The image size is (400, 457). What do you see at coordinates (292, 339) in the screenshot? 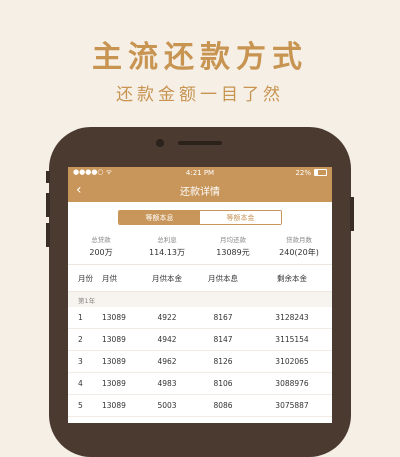
I see `cell-remaining: 3115154` at bounding box center [292, 339].